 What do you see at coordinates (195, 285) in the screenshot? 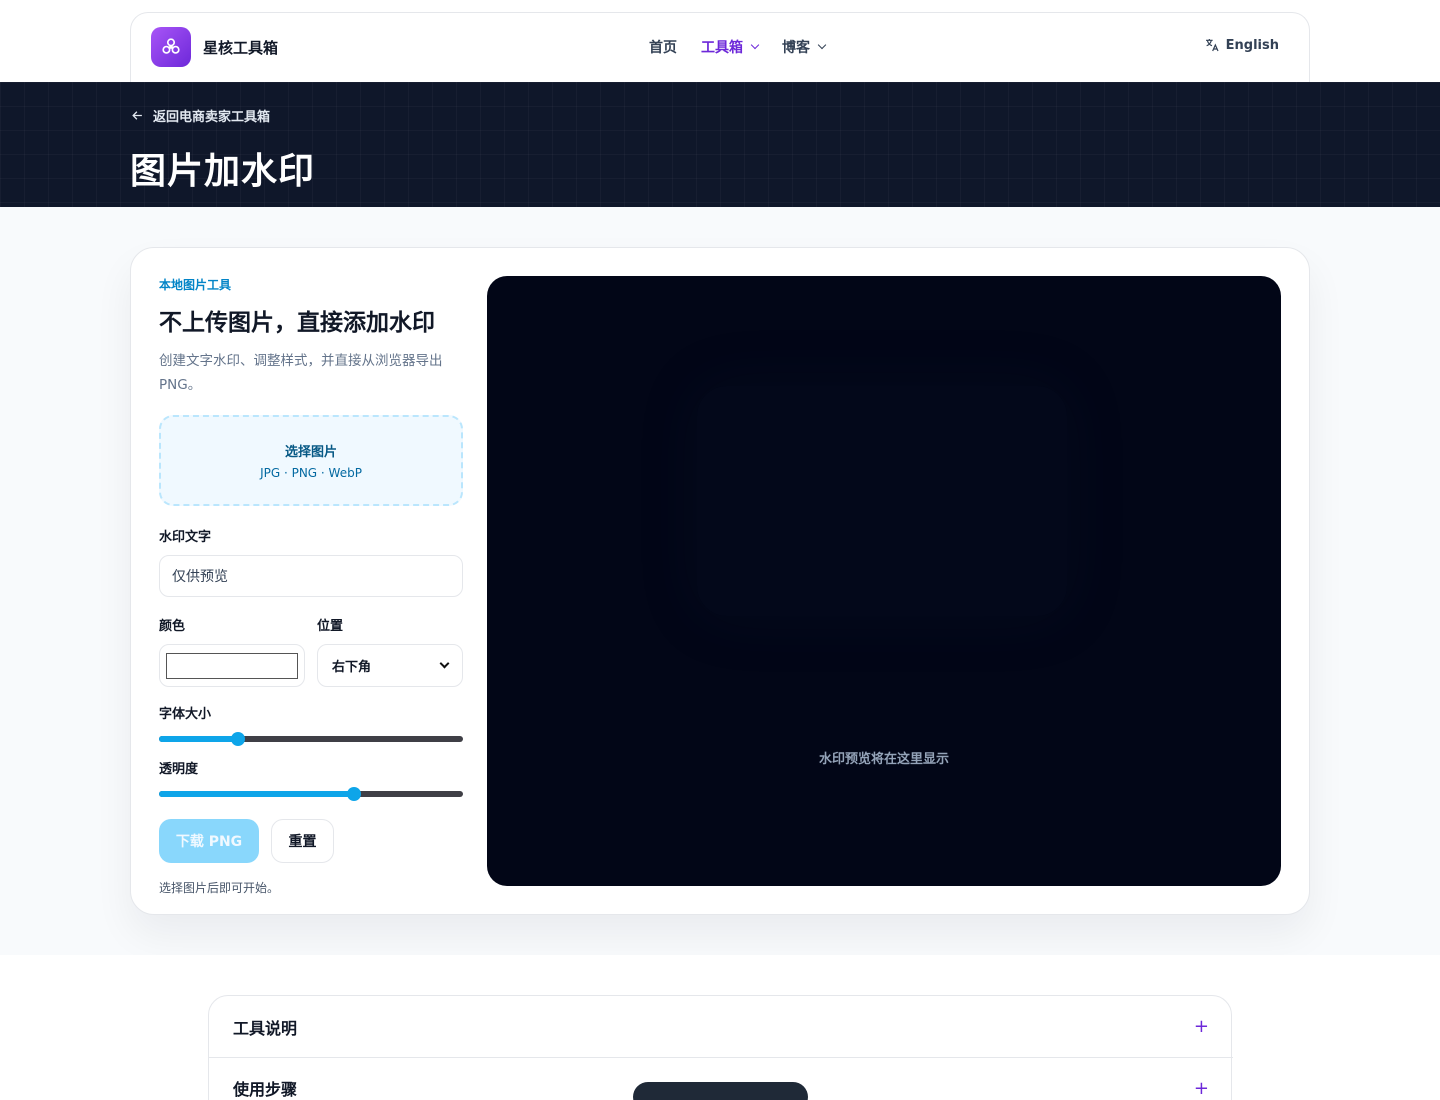
I see `tool-kicker: 本地图片工具` at bounding box center [195, 285].